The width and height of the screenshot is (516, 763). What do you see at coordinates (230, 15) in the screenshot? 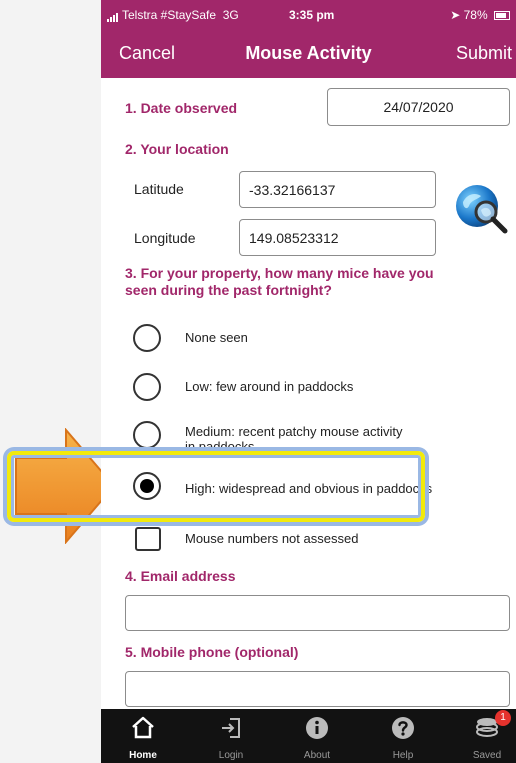
I see `network-type: 3G` at bounding box center [230, 15].